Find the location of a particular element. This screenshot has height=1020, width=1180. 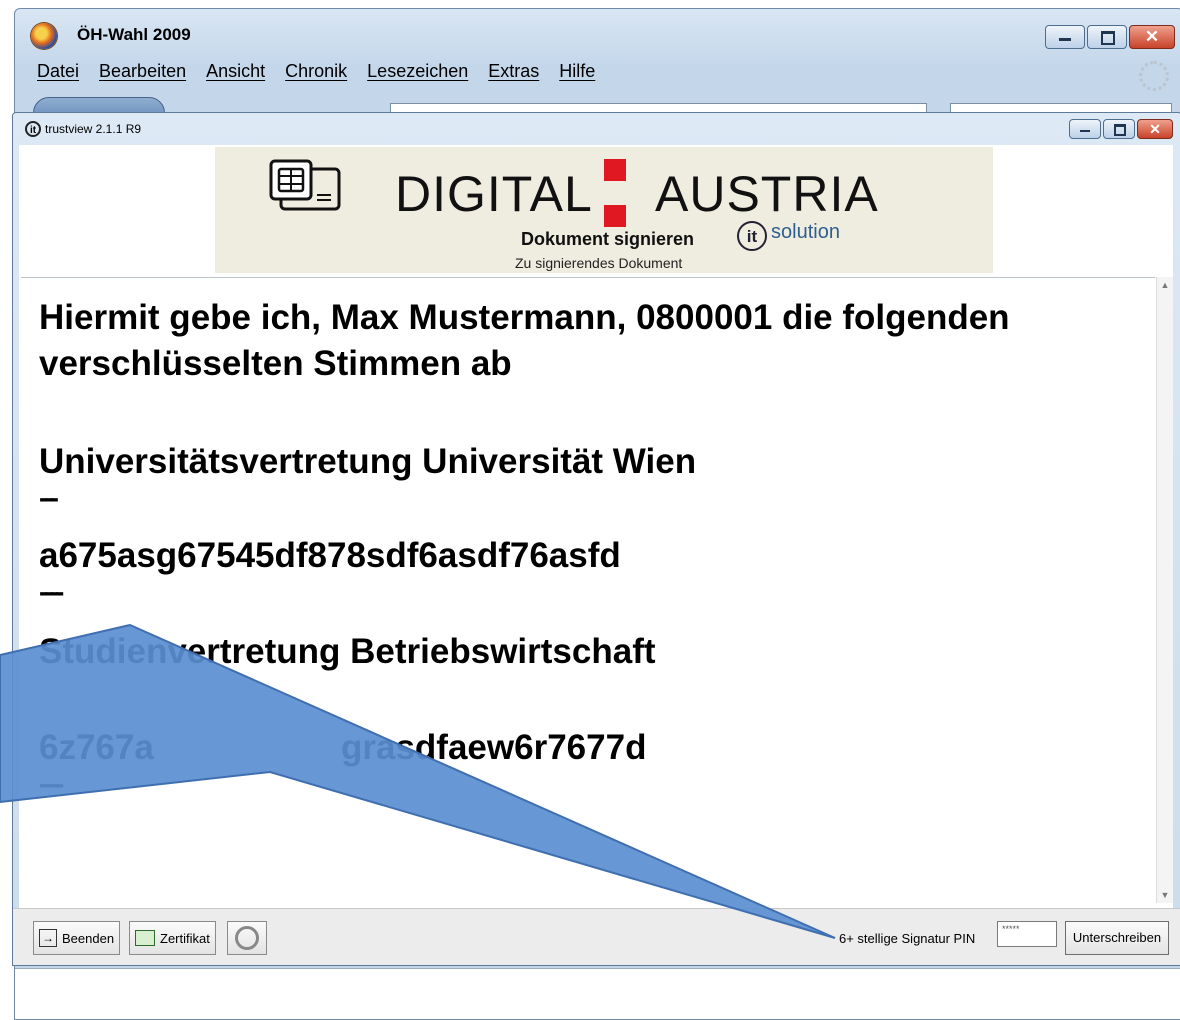

smartcard-icon is located at coordinates (305, 185).